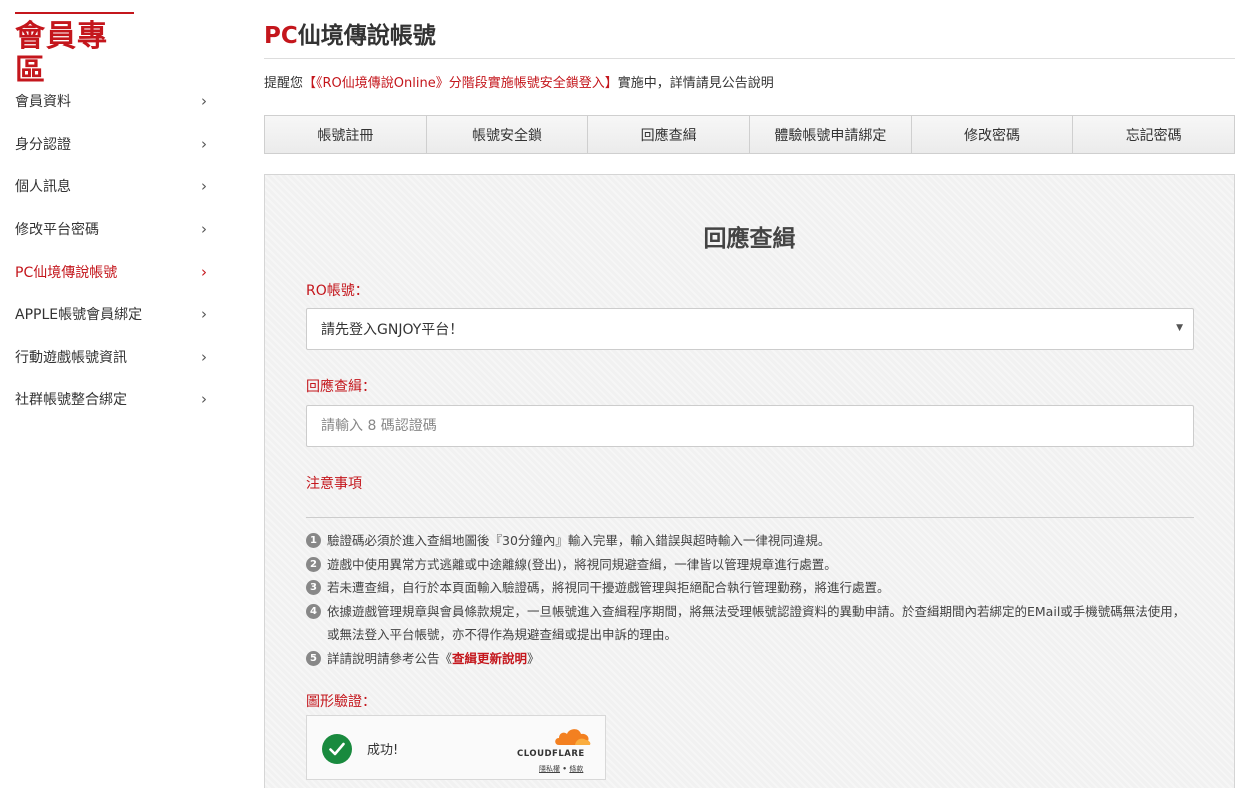 The image size is (1243, 788). I want to click on captcha-widget: 成功! CLOUDFLARE 隱私權 • 條款, so click(456, 747).